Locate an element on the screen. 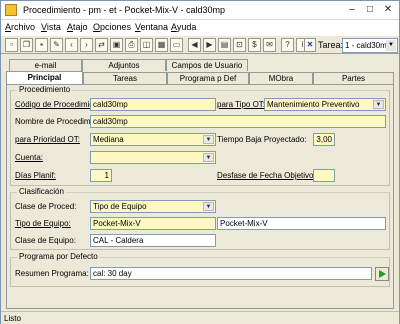  new-icon: ▫ is located at coordinates (11, 45).